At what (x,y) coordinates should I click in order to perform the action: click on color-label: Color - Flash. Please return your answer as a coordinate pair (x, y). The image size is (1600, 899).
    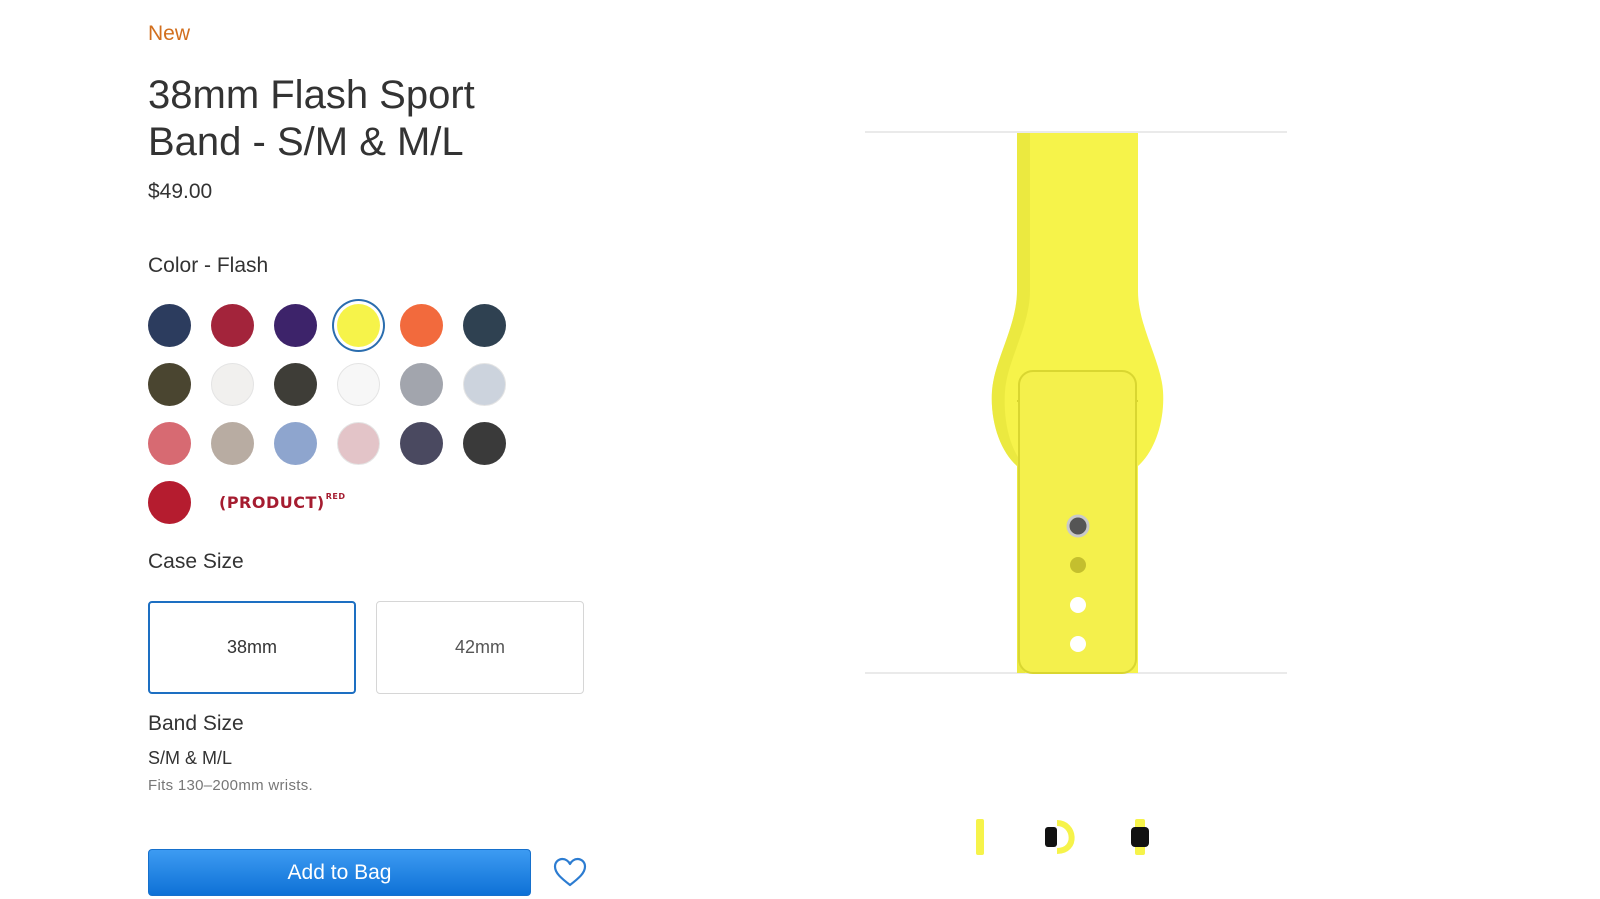
    Looking at the image, I should click on (208, 265).